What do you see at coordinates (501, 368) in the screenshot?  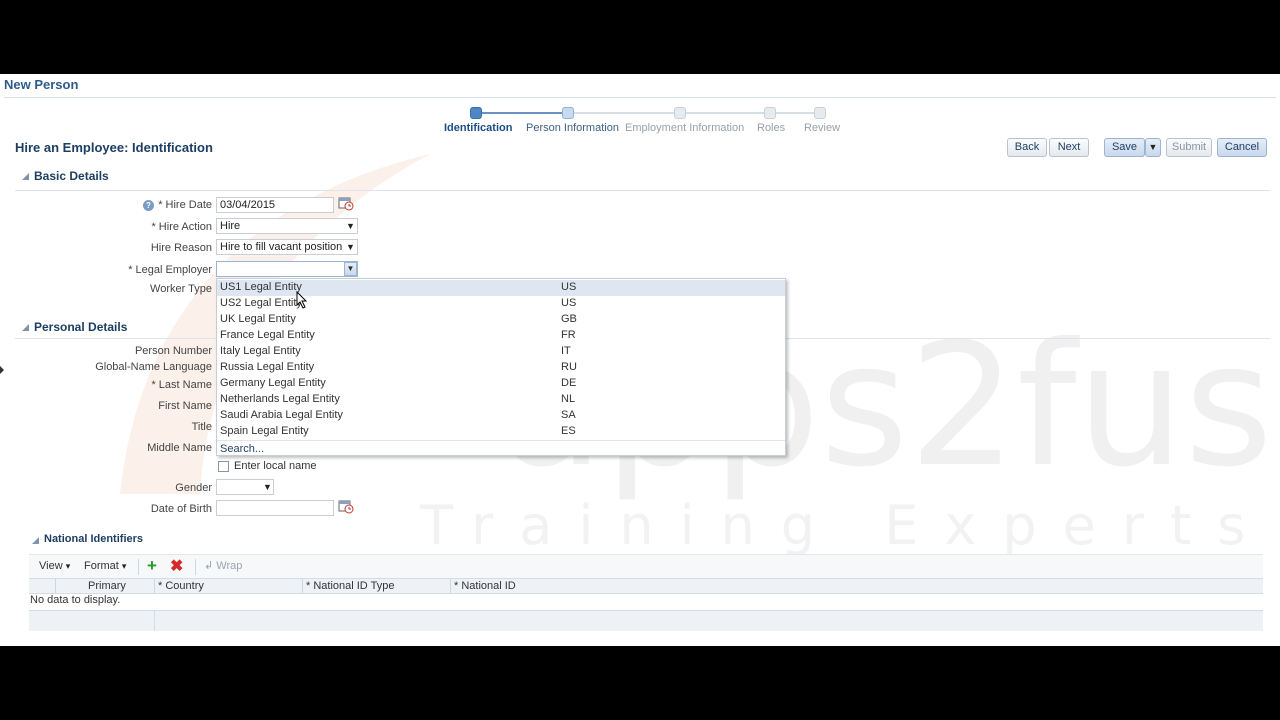 I see `list-item: Russia Legal Entity RU` at bounding box center [501, 368].